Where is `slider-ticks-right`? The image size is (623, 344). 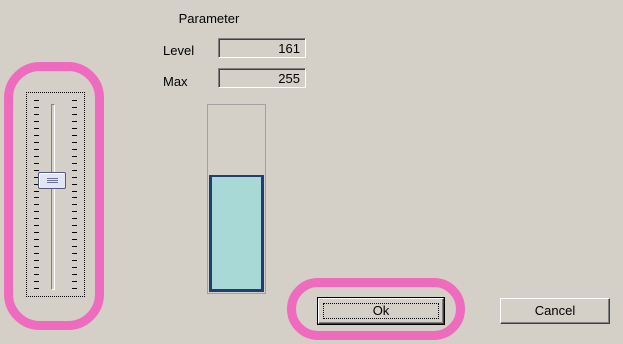
slider-ticks-right is located at coordinates (75, 195).